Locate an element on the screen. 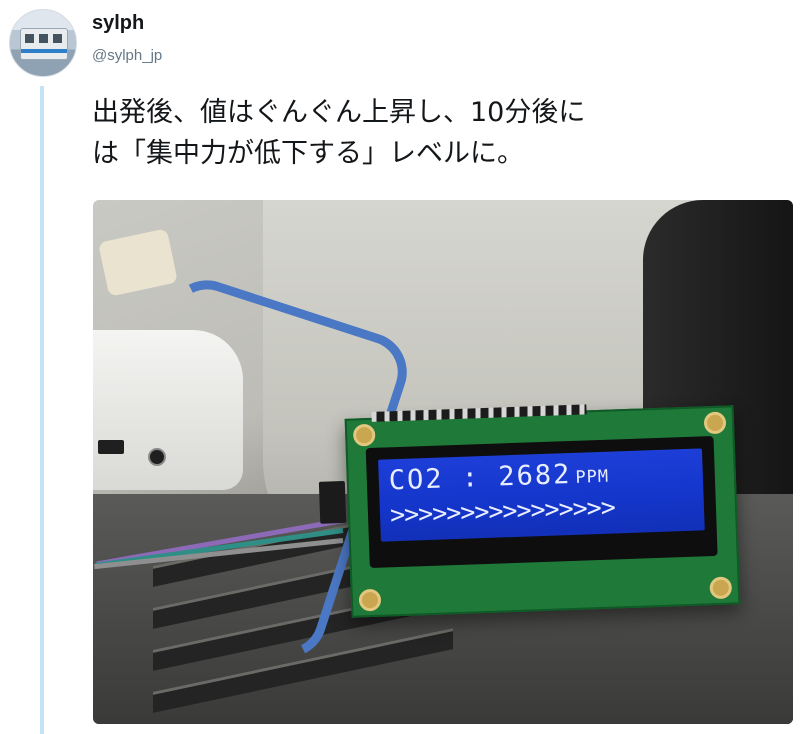  power-bank is located at coordinates (168, 410).